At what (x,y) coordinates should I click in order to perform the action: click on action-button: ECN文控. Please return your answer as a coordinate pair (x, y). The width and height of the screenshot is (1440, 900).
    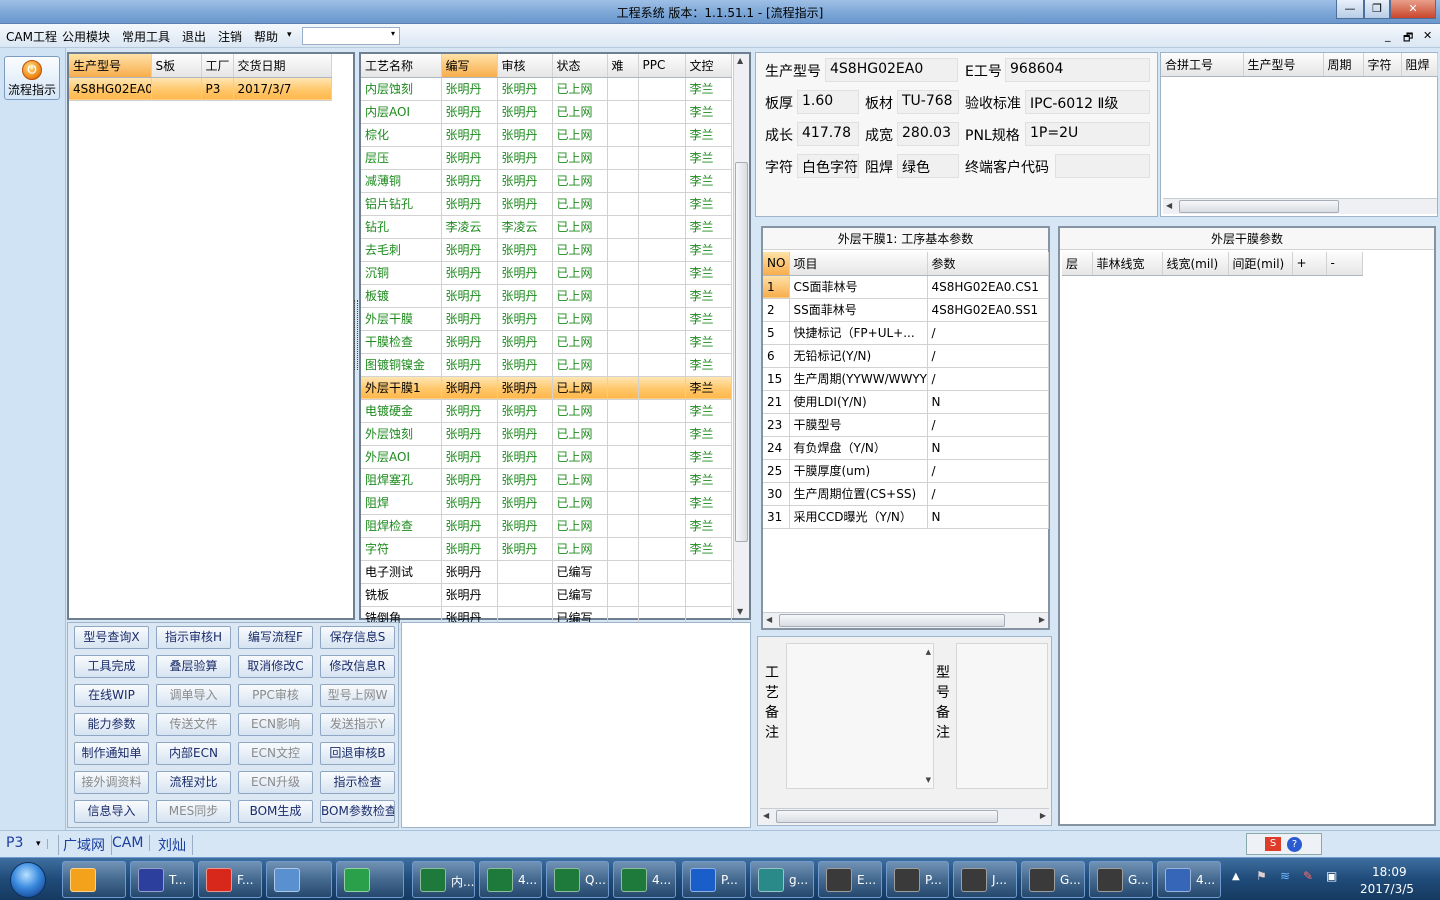
    Looking at the image, I should click on (275, 753).